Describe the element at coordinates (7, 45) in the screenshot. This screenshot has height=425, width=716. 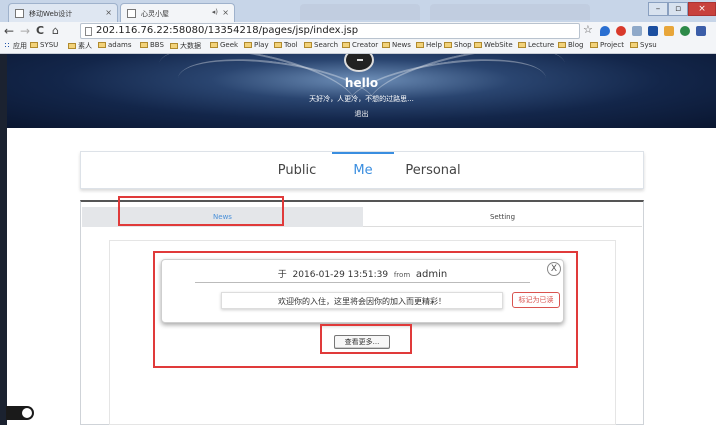
I see `apps-icon` at that location.